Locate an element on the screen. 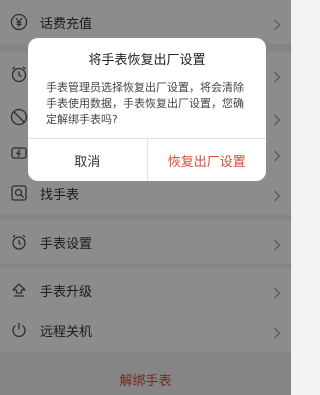 The height and width of the screenshot is (395, 320). dialog-buttons: 取消 恢复出厂设置 is located at coordinates (147, 159).